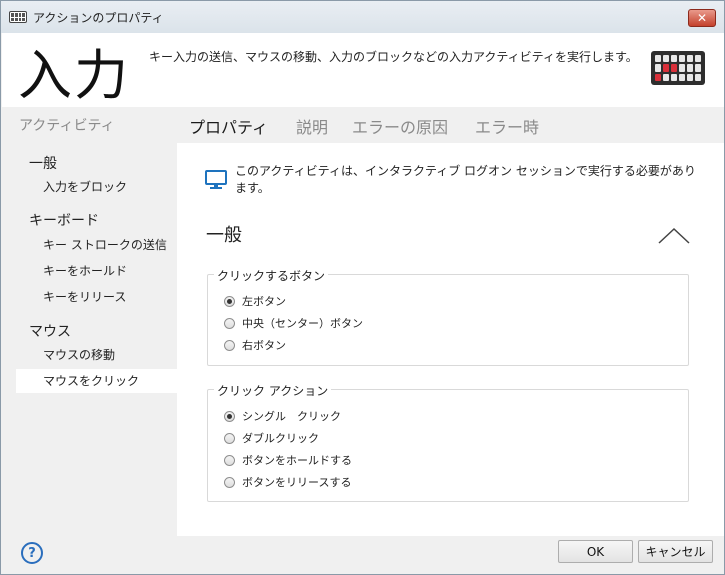  I want to click on title-bar: アクションのプロパティ ✕, so click(362, 17).